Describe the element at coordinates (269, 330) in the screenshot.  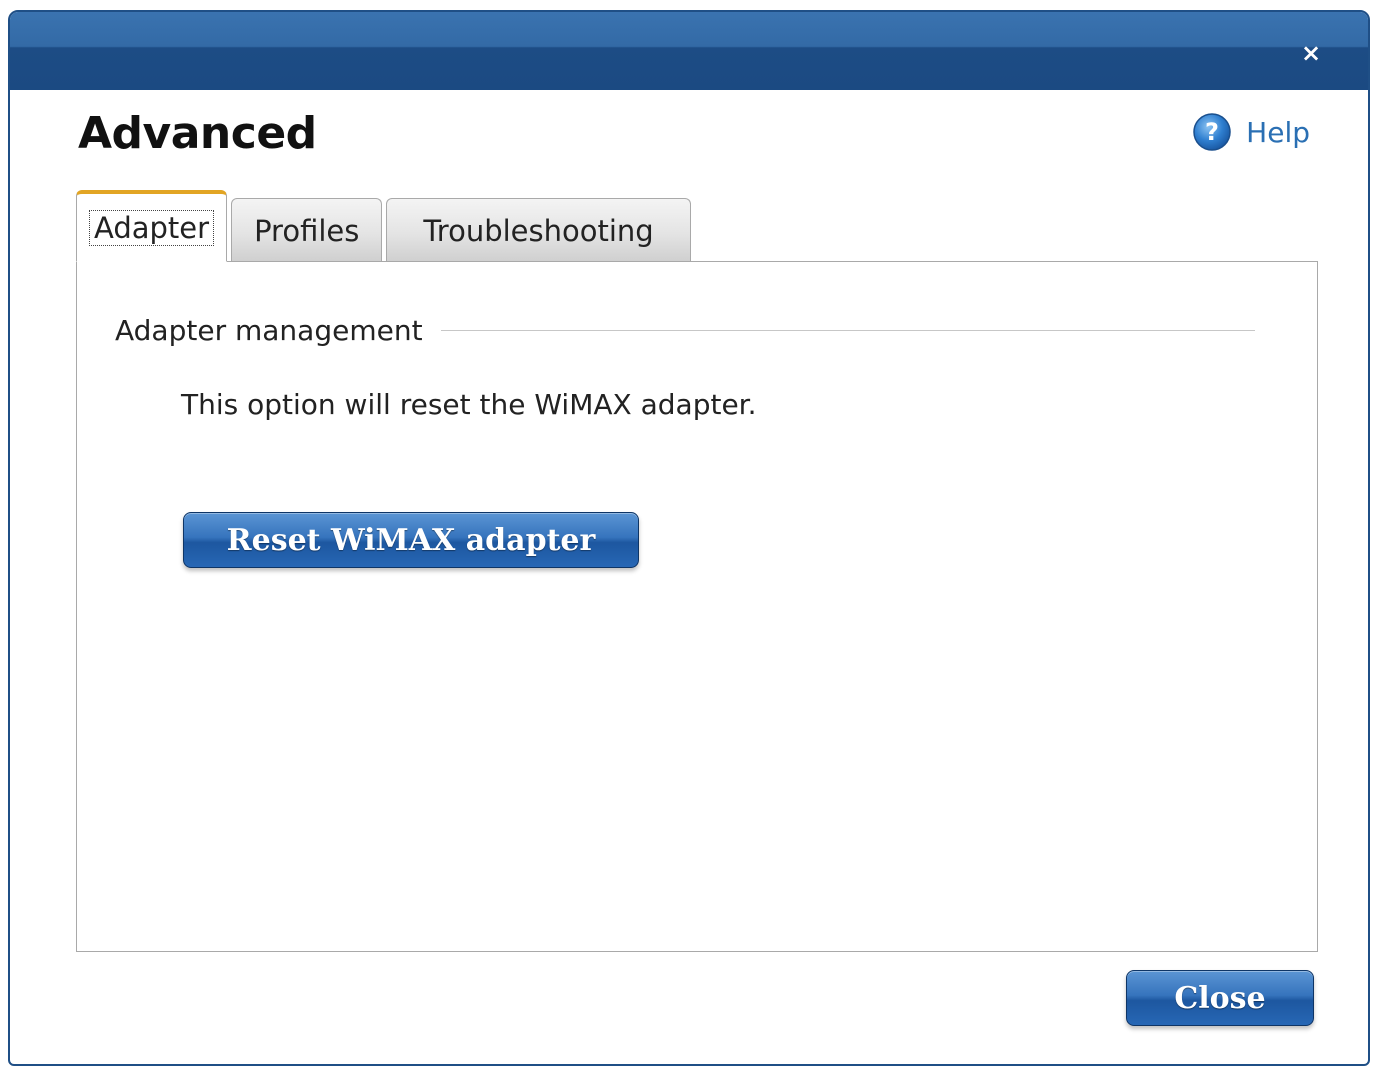
I see `section-title: Adapter management` at that location.